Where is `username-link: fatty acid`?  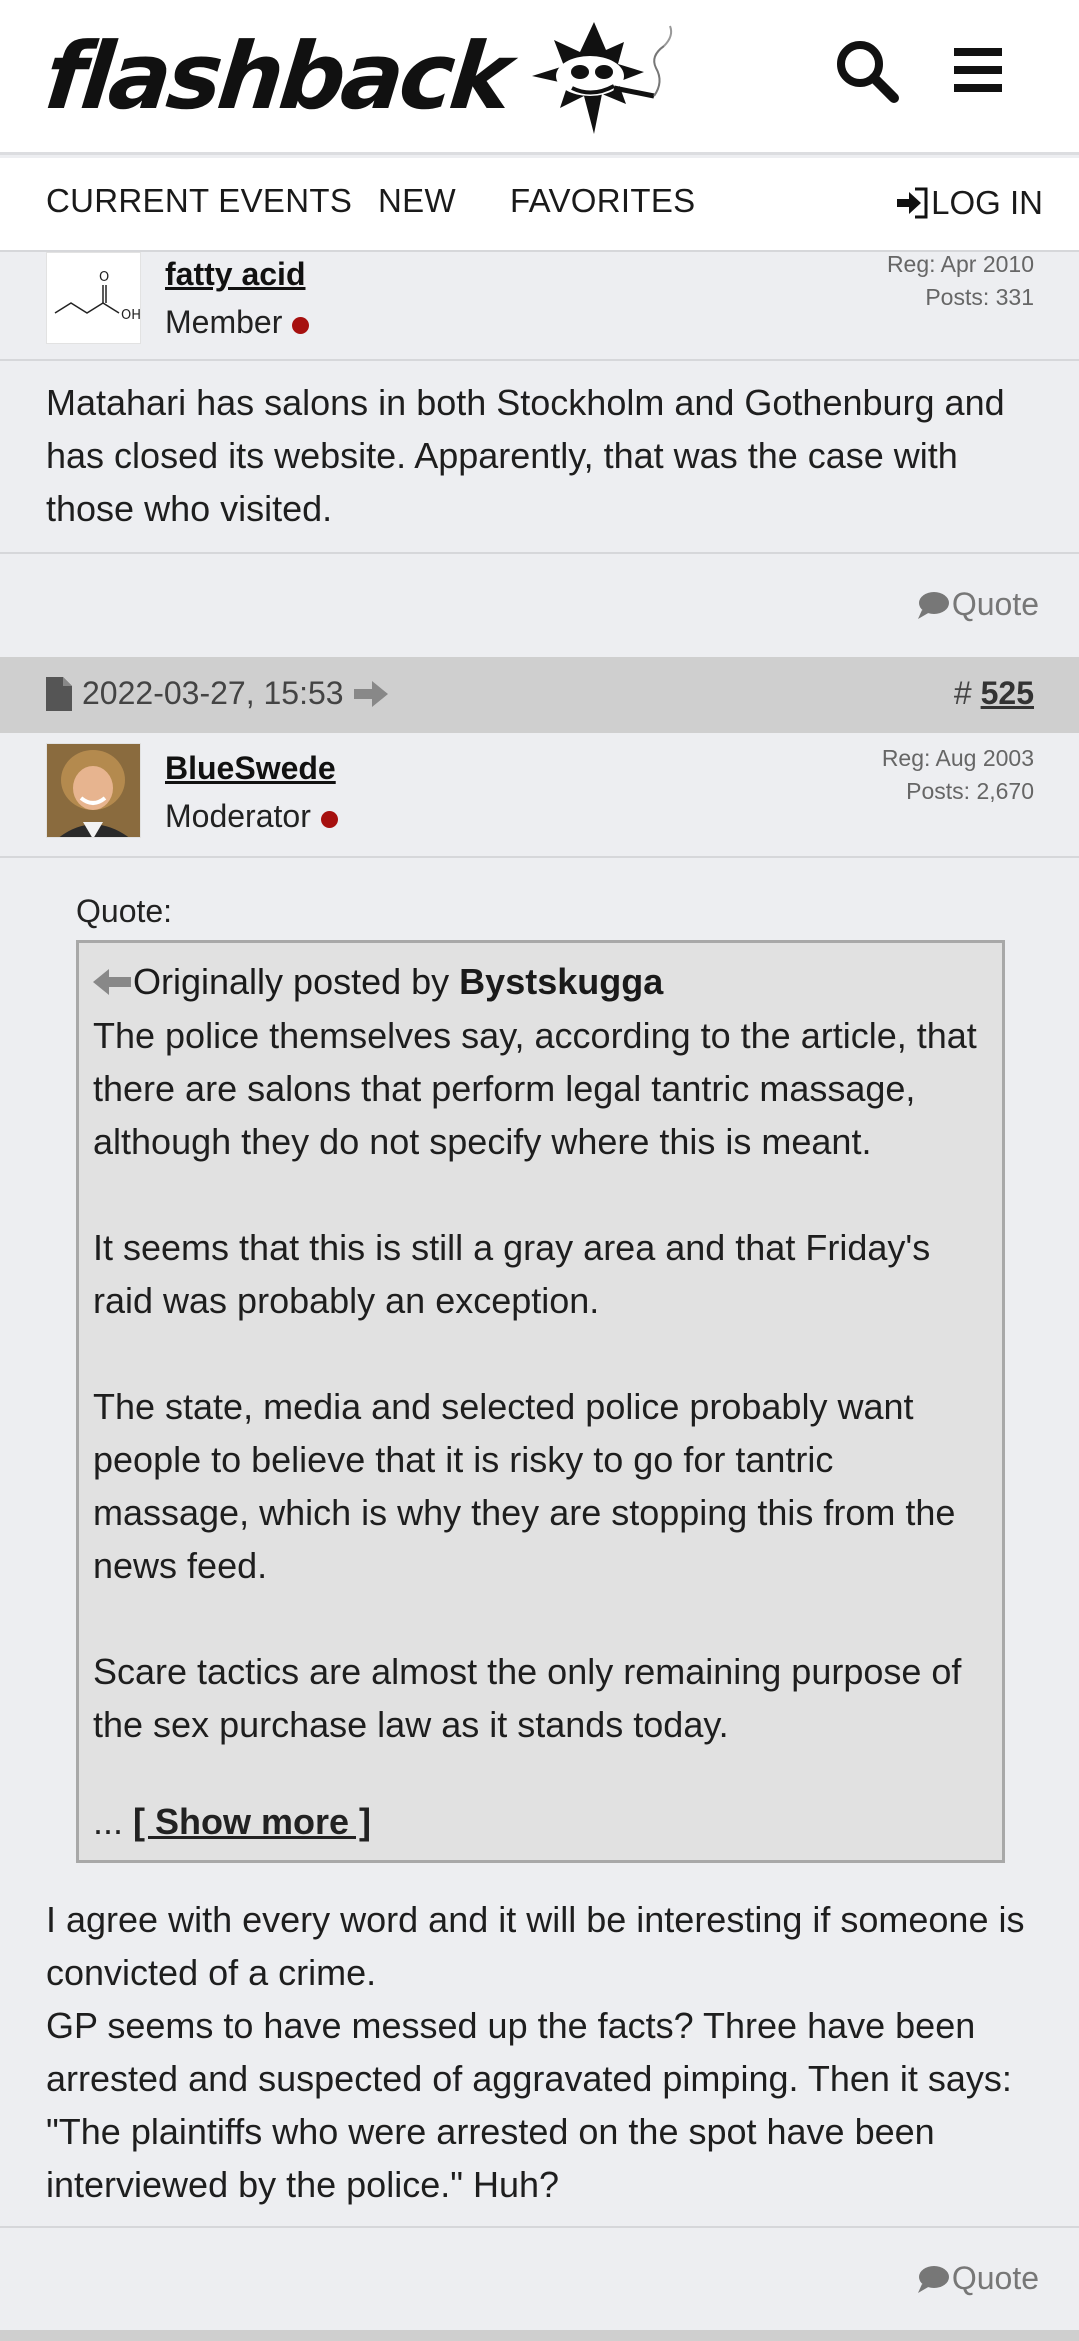
username-link: fatty acid is located at coordinates (235, 274).